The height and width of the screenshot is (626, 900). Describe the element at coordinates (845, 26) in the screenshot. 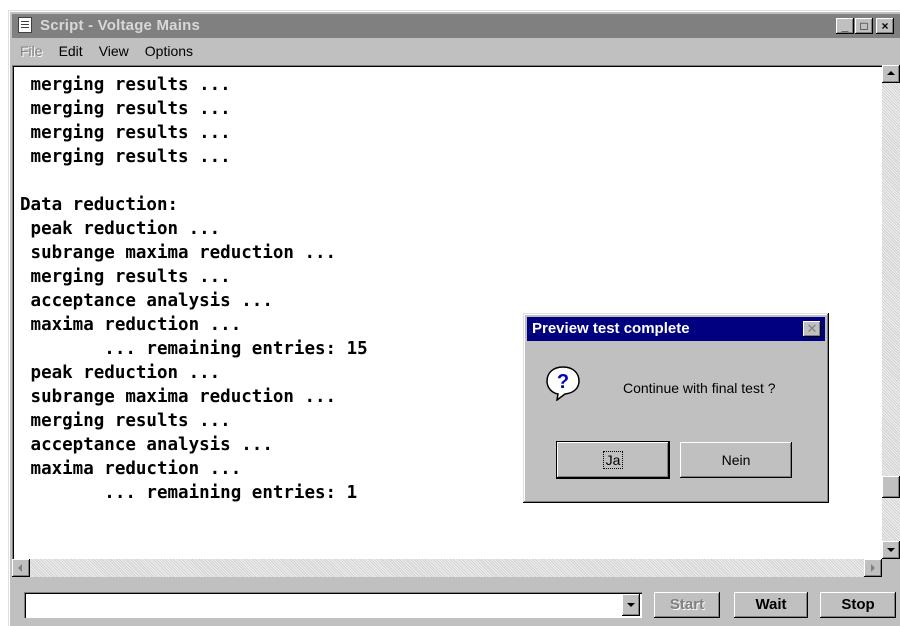

I see `minimize-button: _` at that location.